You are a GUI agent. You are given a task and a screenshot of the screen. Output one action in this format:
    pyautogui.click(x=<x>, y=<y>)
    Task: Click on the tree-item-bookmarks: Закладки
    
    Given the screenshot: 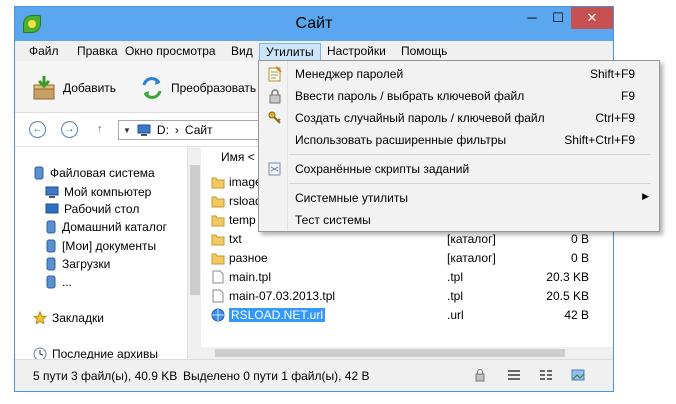 What is the action you would take?
    pyautogui.click(x=68, y=318)
    